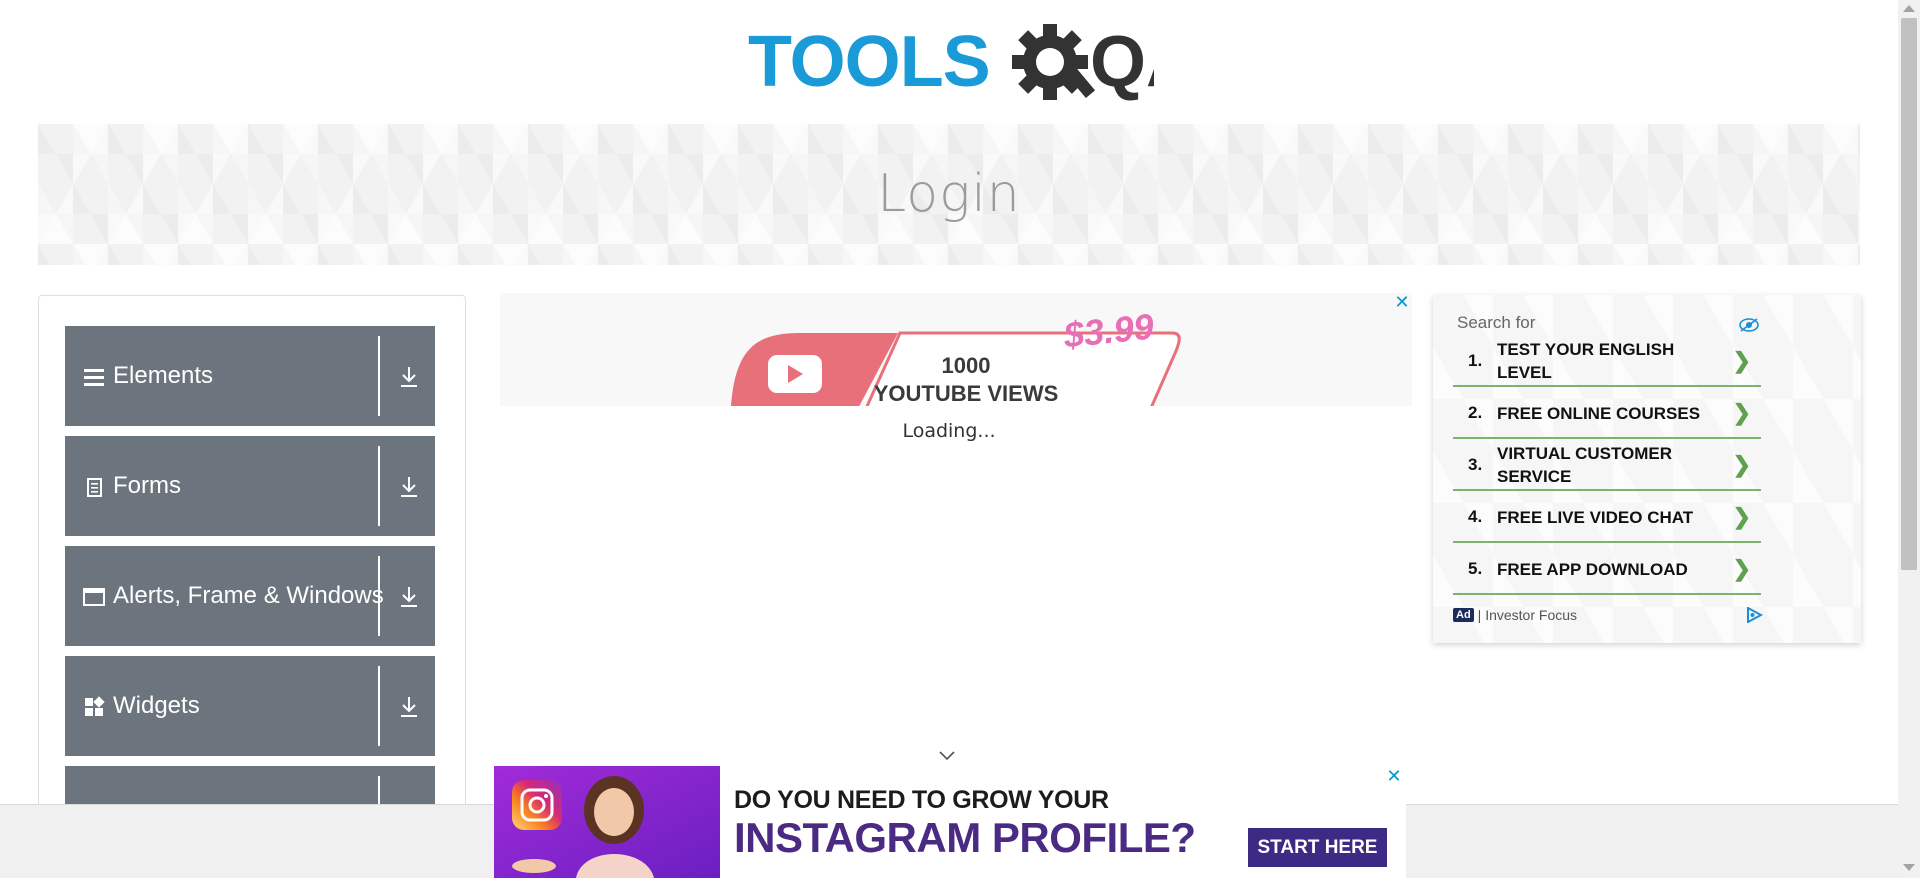 Image resolution: width=1920 pixels, height=878 pixels. Describe the element at coordinates (94, 597) in the screenshot. I see `window-icon` at that location.